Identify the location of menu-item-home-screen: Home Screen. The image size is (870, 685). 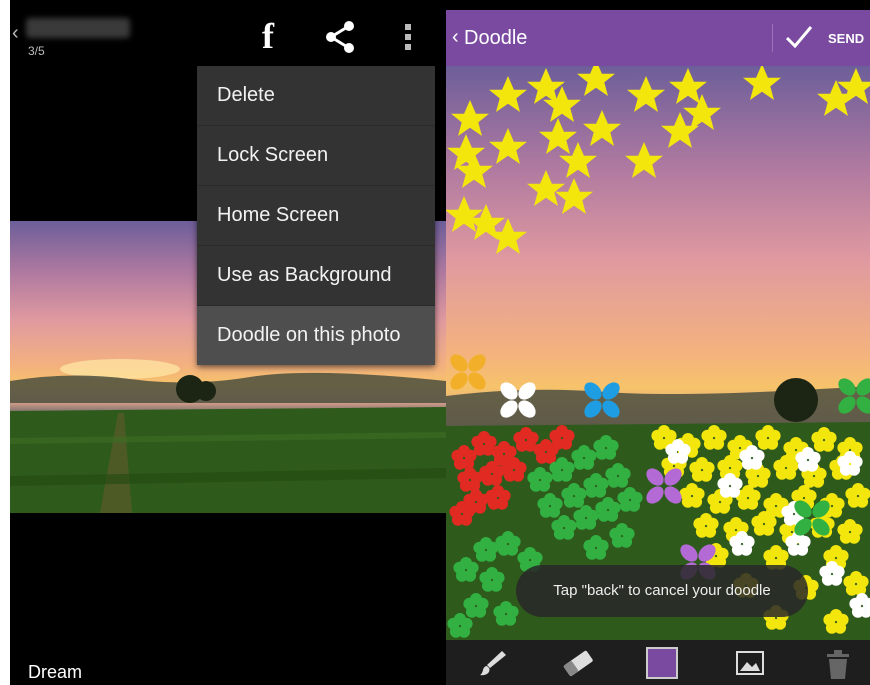
(316, 216).